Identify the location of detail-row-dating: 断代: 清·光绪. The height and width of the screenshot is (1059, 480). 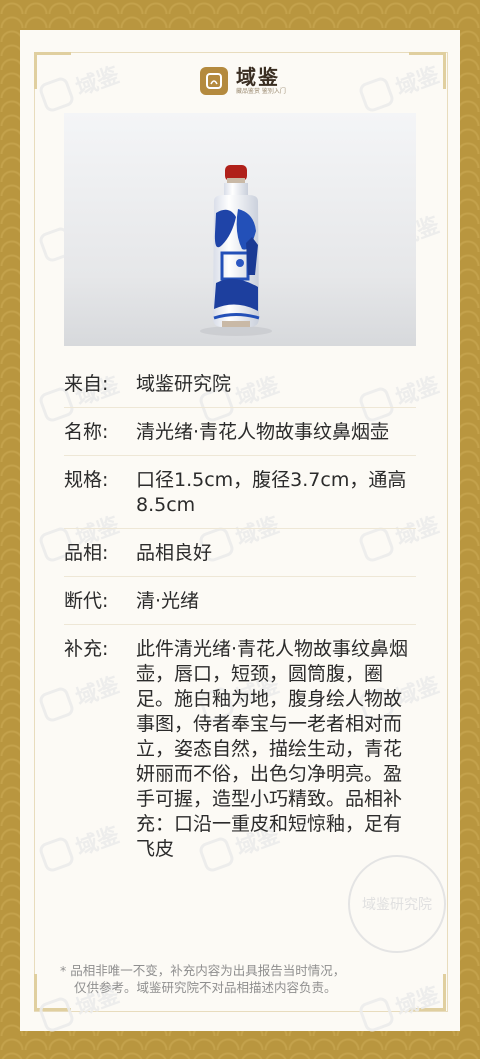
(240, 601).